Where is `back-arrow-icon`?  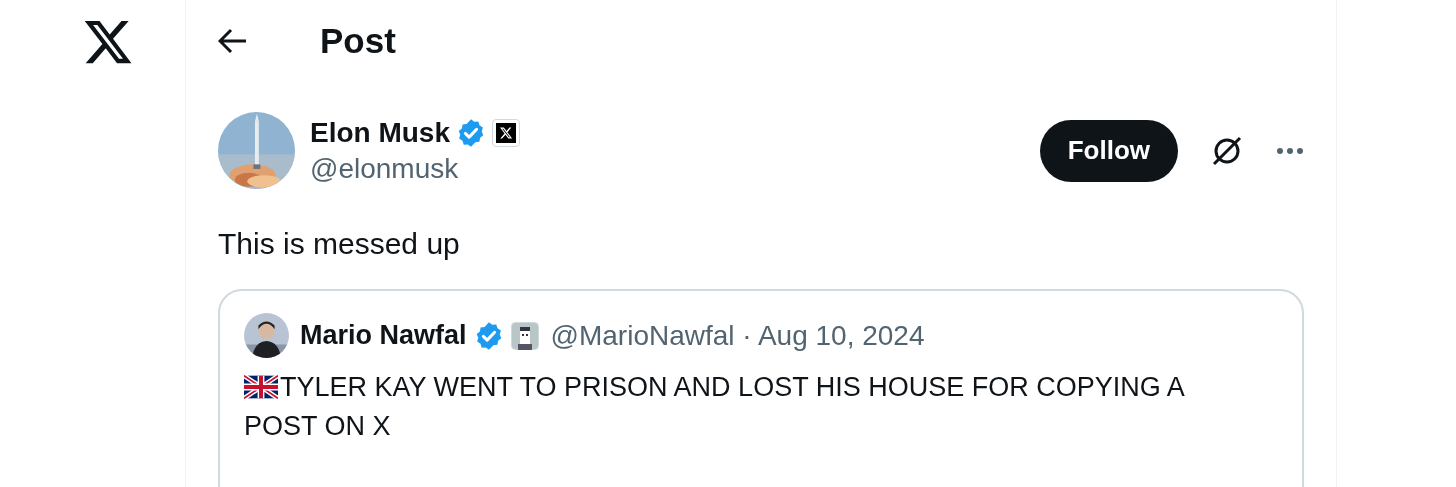 back-arrow-icon is located at coordinates (233, 41).